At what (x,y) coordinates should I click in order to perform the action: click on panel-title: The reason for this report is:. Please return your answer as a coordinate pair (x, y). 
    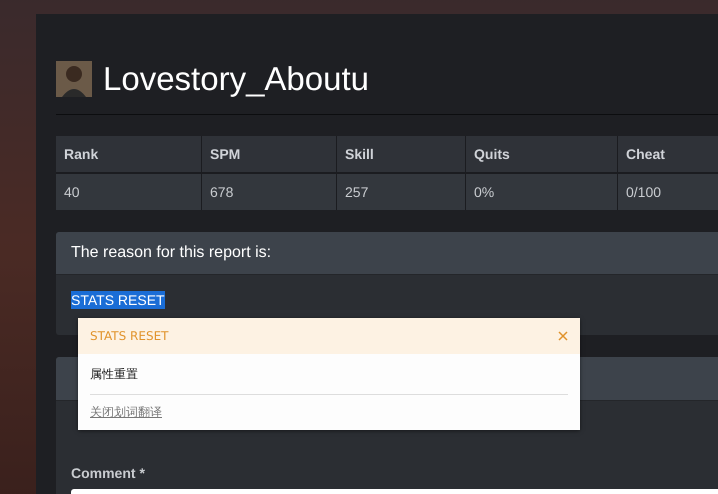
    Looking at the image, I should click on (171, 253).